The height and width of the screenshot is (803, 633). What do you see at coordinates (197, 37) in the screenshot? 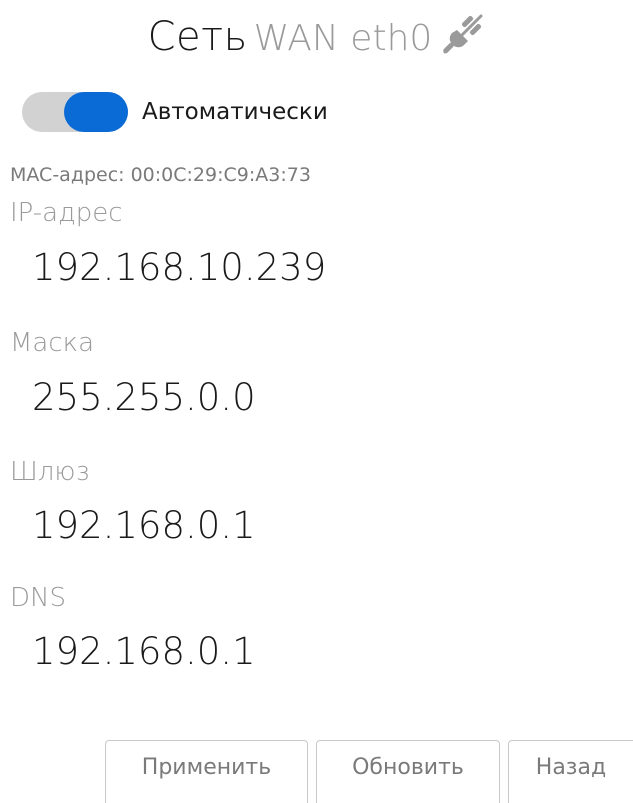
I see `page-title: Сеть` at bounding box center [197, 37].